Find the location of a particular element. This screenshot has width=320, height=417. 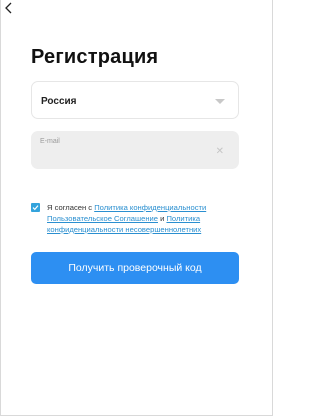

caret-down-icon is located at coordinates (220, 101).